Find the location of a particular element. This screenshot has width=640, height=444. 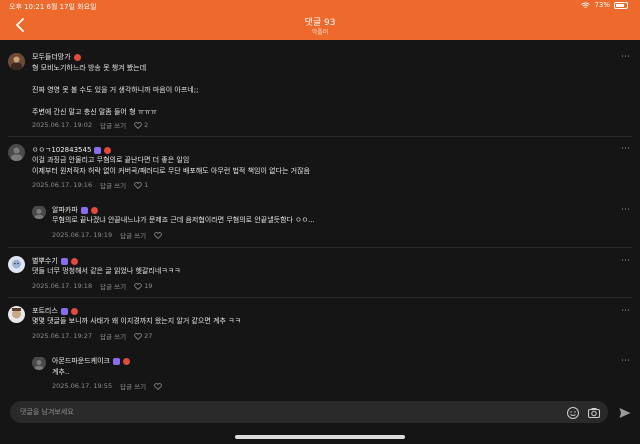

like-button: 19 is located at coordinates (143, 286).